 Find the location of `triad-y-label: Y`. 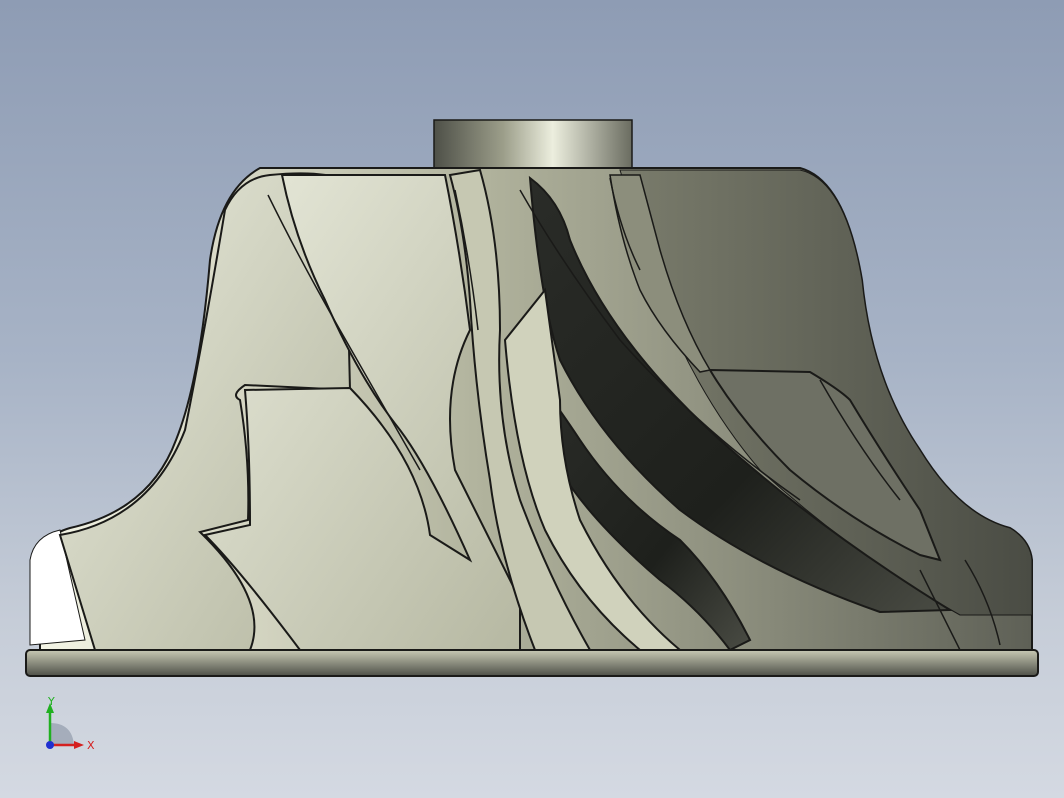

triad-y-label: Y is located at coordinates (51, 701).